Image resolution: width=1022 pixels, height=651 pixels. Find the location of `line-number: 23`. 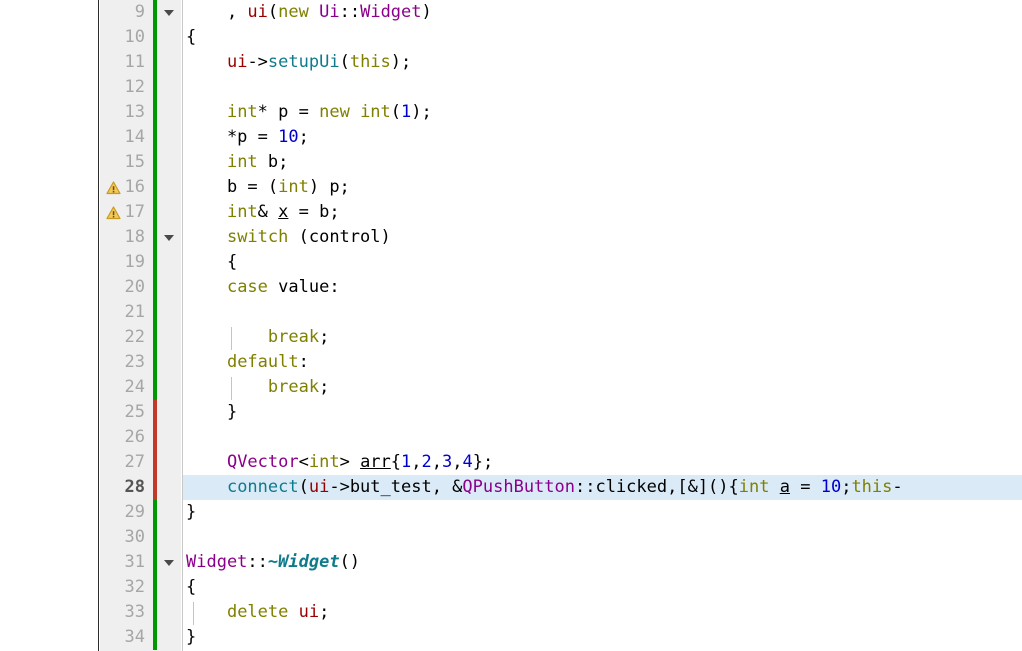

line-number: 23 is located at coordinates (134, 362).